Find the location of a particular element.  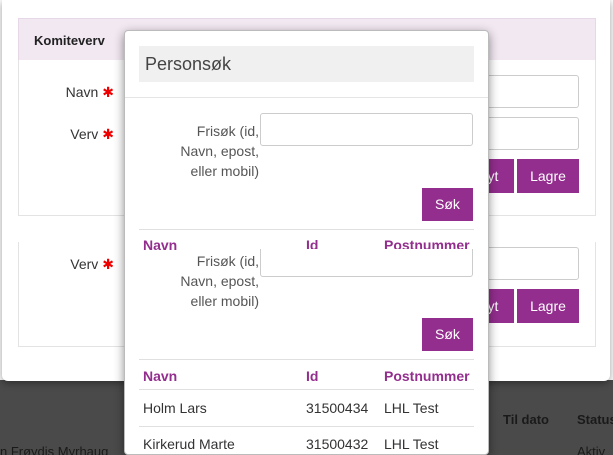

verv-label-second: Verv ✱ is located at coordinates (74, 264).